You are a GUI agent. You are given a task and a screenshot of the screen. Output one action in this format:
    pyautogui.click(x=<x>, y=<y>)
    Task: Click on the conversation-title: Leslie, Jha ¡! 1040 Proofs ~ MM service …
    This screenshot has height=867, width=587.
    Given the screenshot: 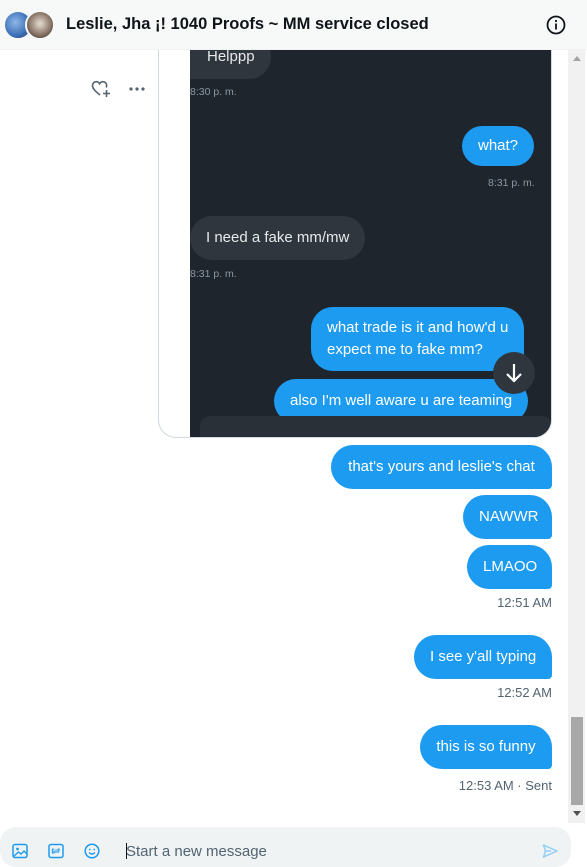 What is the action you would take?
    pyautogui.click(x=247, y=24)
    